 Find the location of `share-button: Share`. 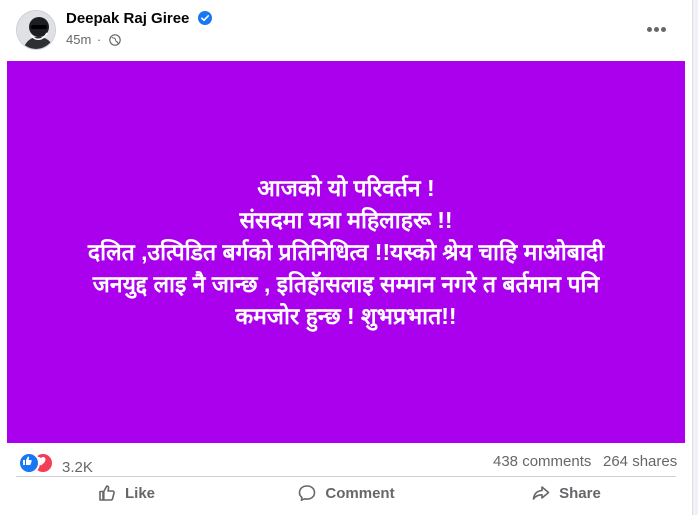

share-button: Share is located at coordinates (566, 493).